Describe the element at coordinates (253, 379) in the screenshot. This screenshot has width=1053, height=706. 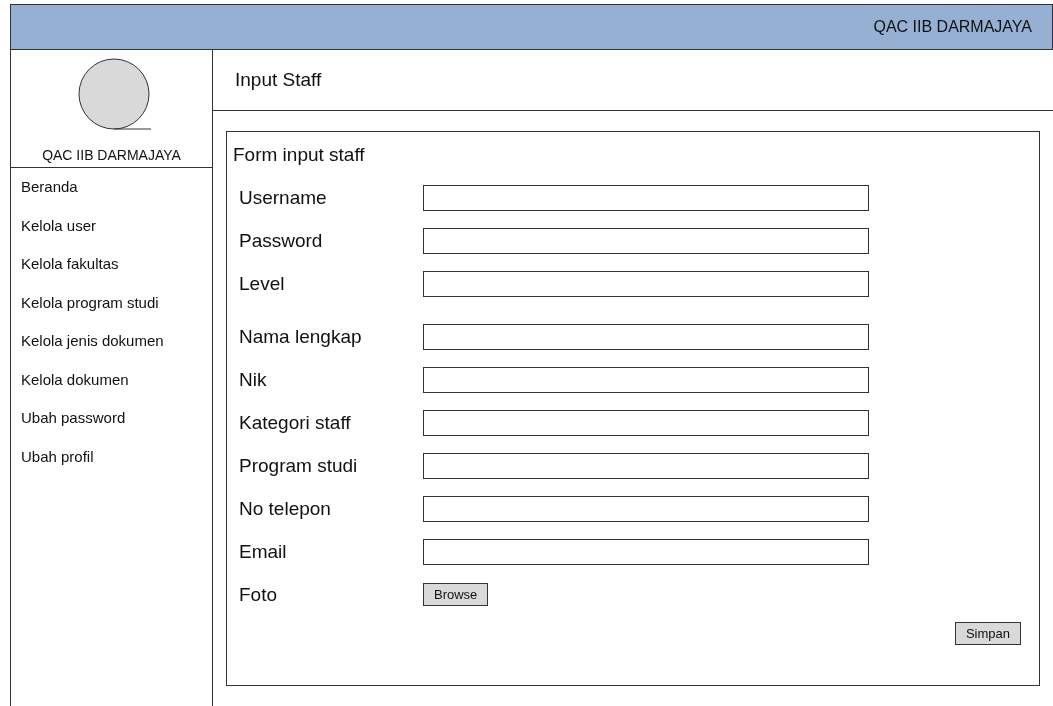
I see `field-label: Nik` at that location.